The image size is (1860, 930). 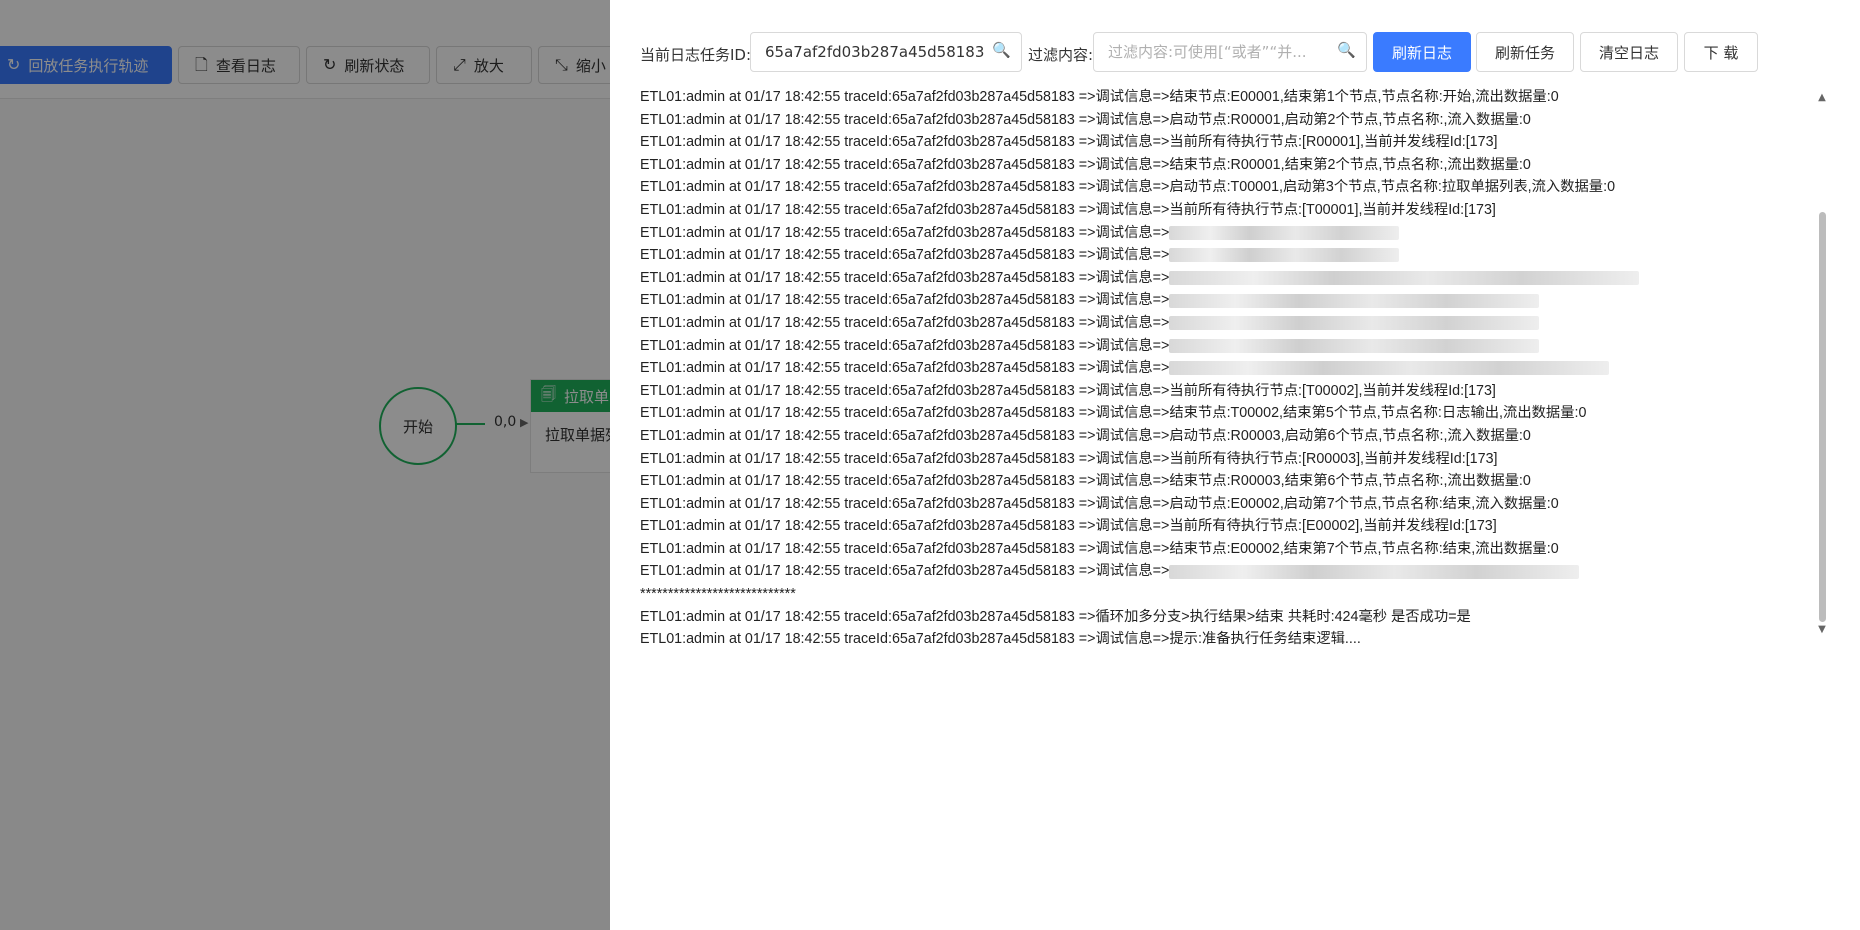 I want to click on filter-input: 过滤内容:可使用[“或者”“并... 🔍, so click(x=1230, y=52).